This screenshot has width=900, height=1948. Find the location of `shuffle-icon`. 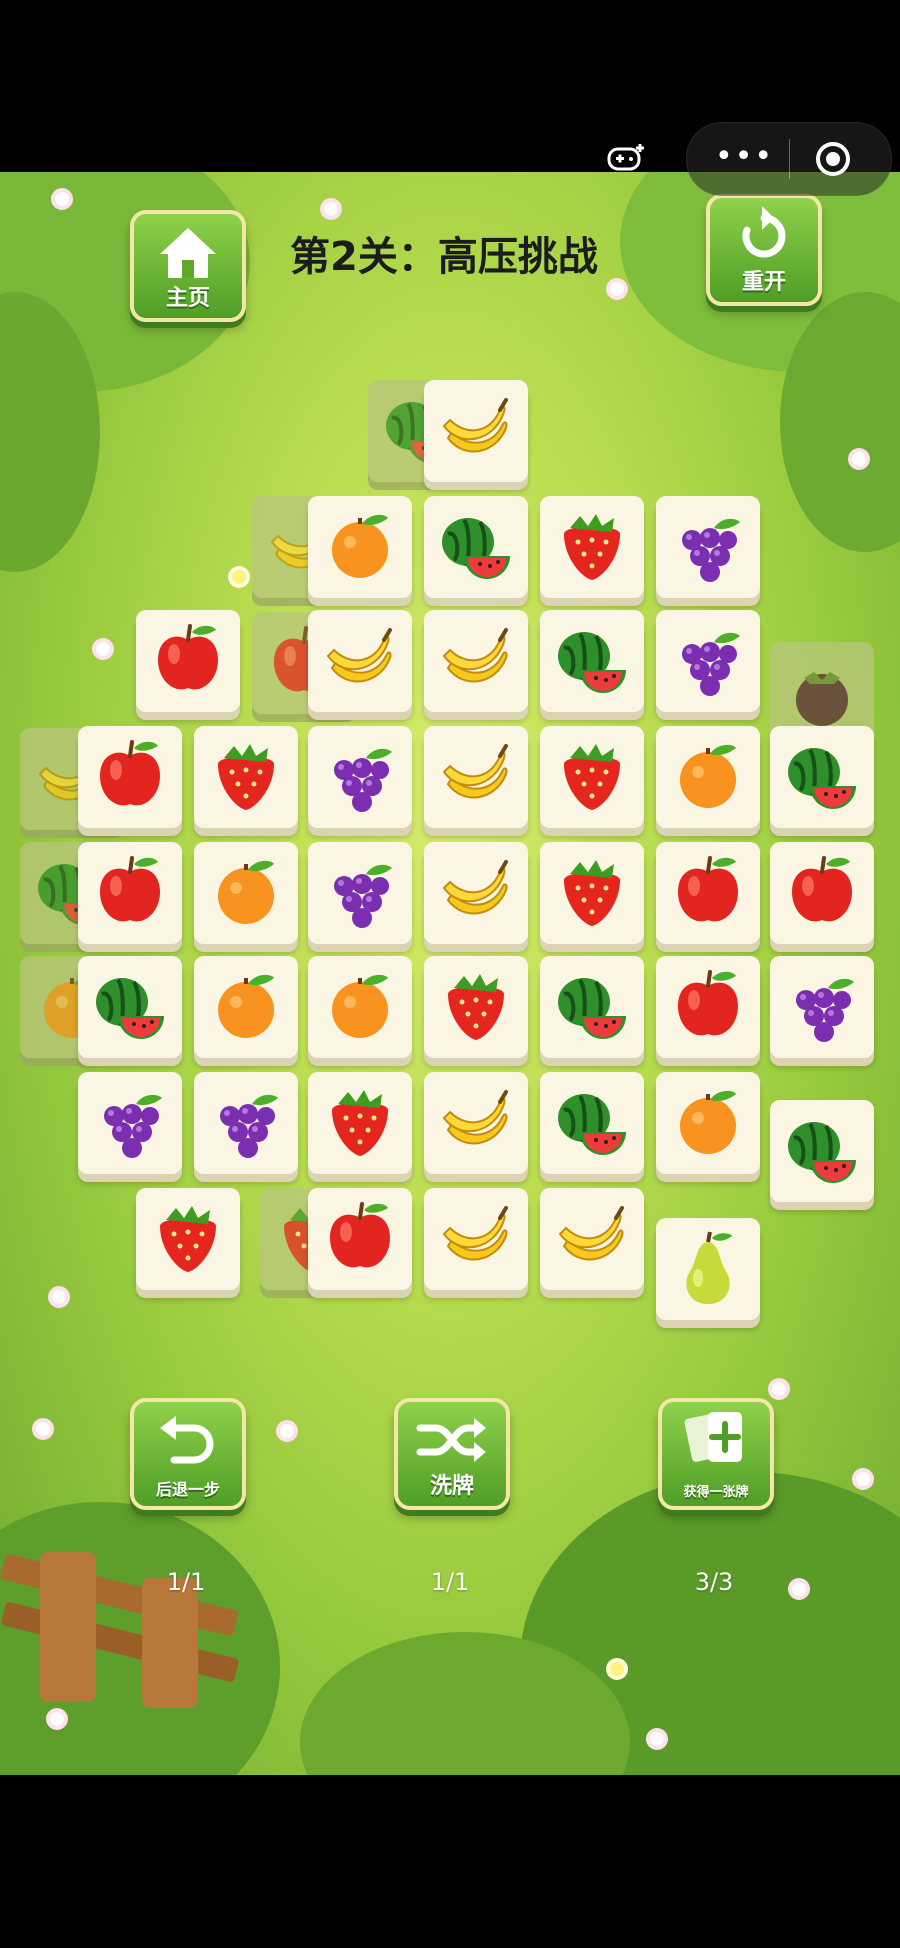

shuffle-icon is located at coordinates (451, 1440).